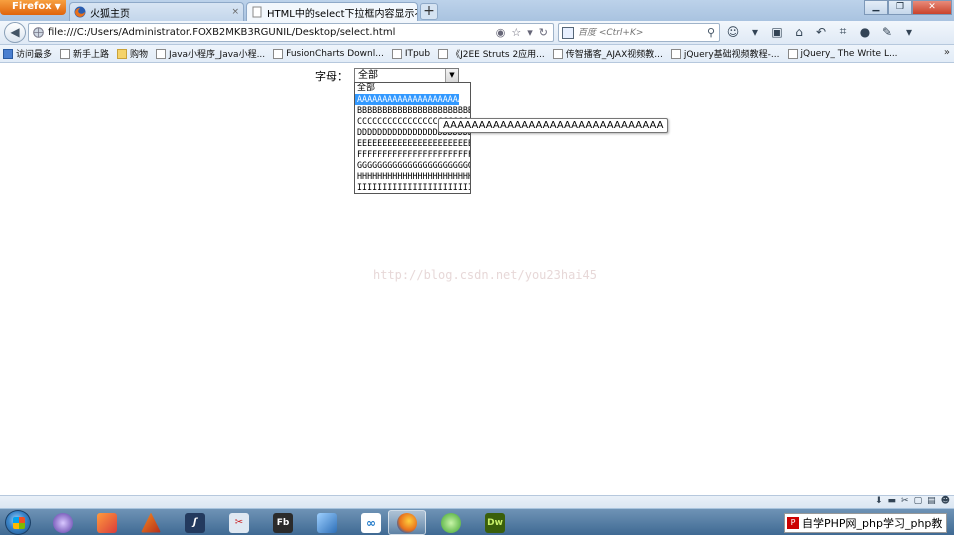  What do you see at coordinates (865, 32) in the screenshot?
I see `chat-bubble-icon: ●` at bounding box center [865, 32].